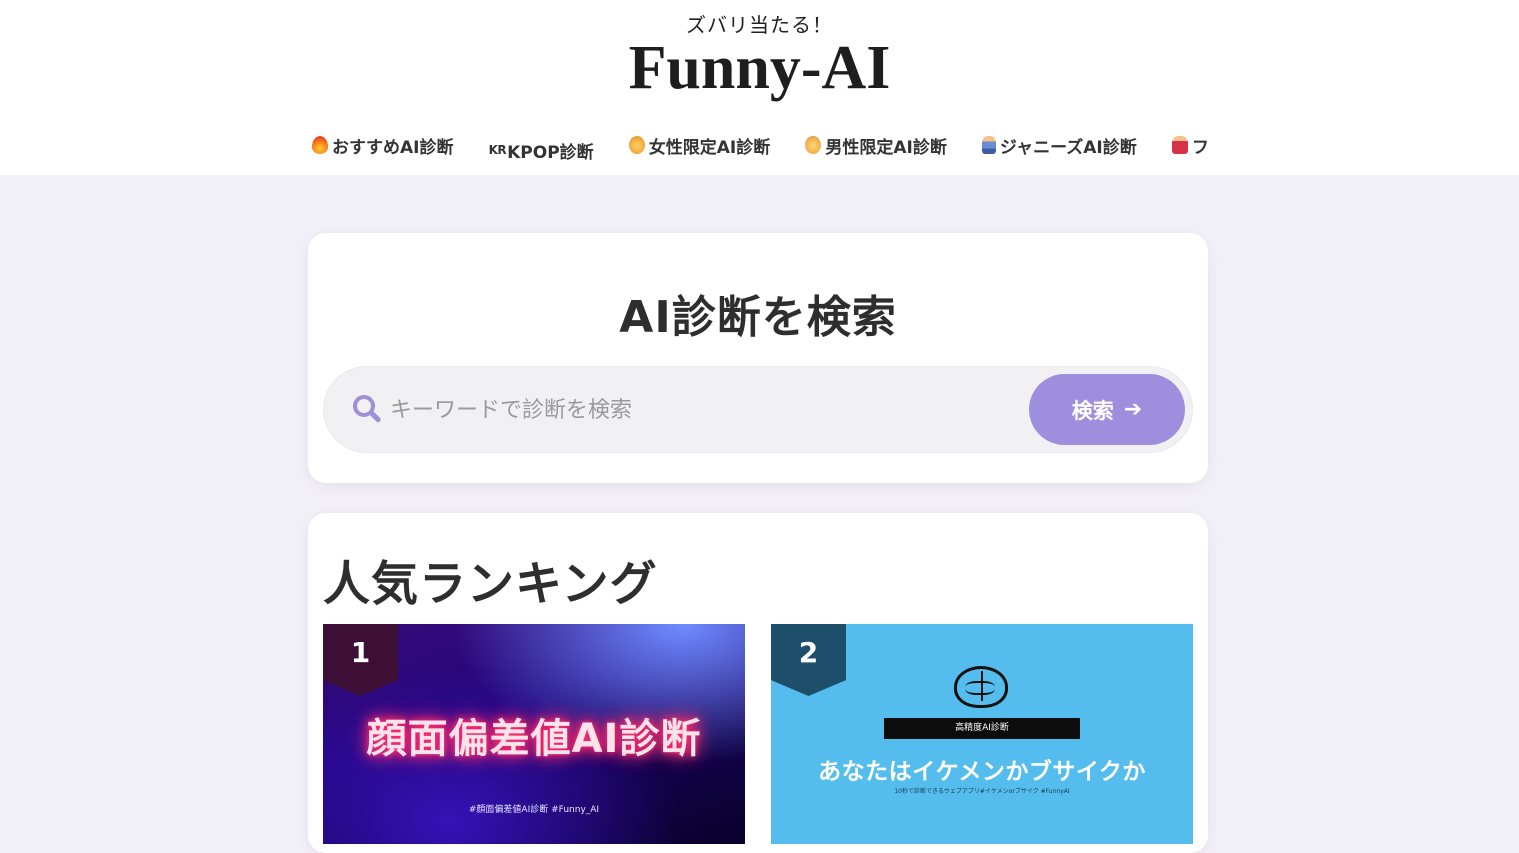  I want to click on nav-item-recommended: おすすめAI診断, so click(382, 145).